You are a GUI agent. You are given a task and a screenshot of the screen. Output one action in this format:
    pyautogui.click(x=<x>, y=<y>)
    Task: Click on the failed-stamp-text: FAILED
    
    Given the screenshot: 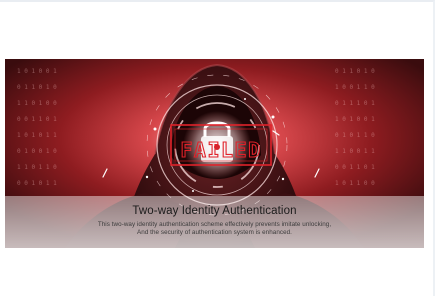 What is the action you would take?
    pyautogui.click(x=220, y=150)
    